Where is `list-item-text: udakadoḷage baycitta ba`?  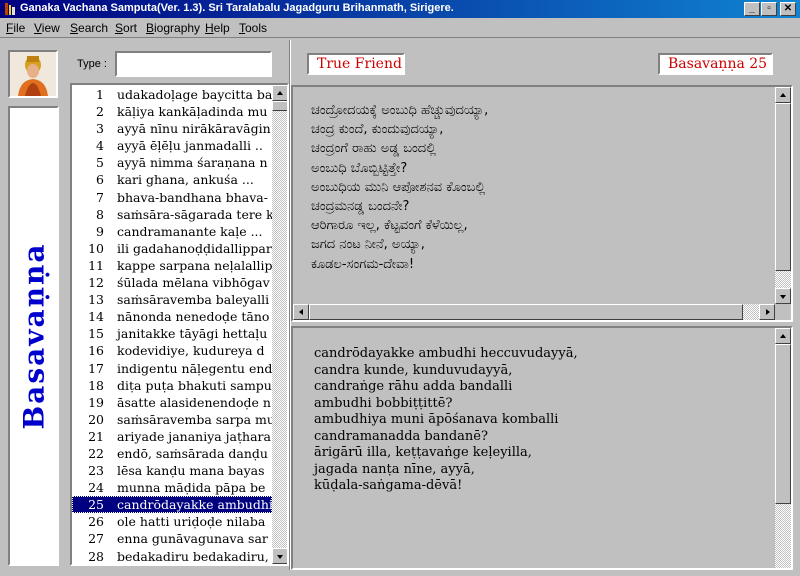
list-item-text: udakadoḷage baycitta ba is located at coordinates (194, 94).